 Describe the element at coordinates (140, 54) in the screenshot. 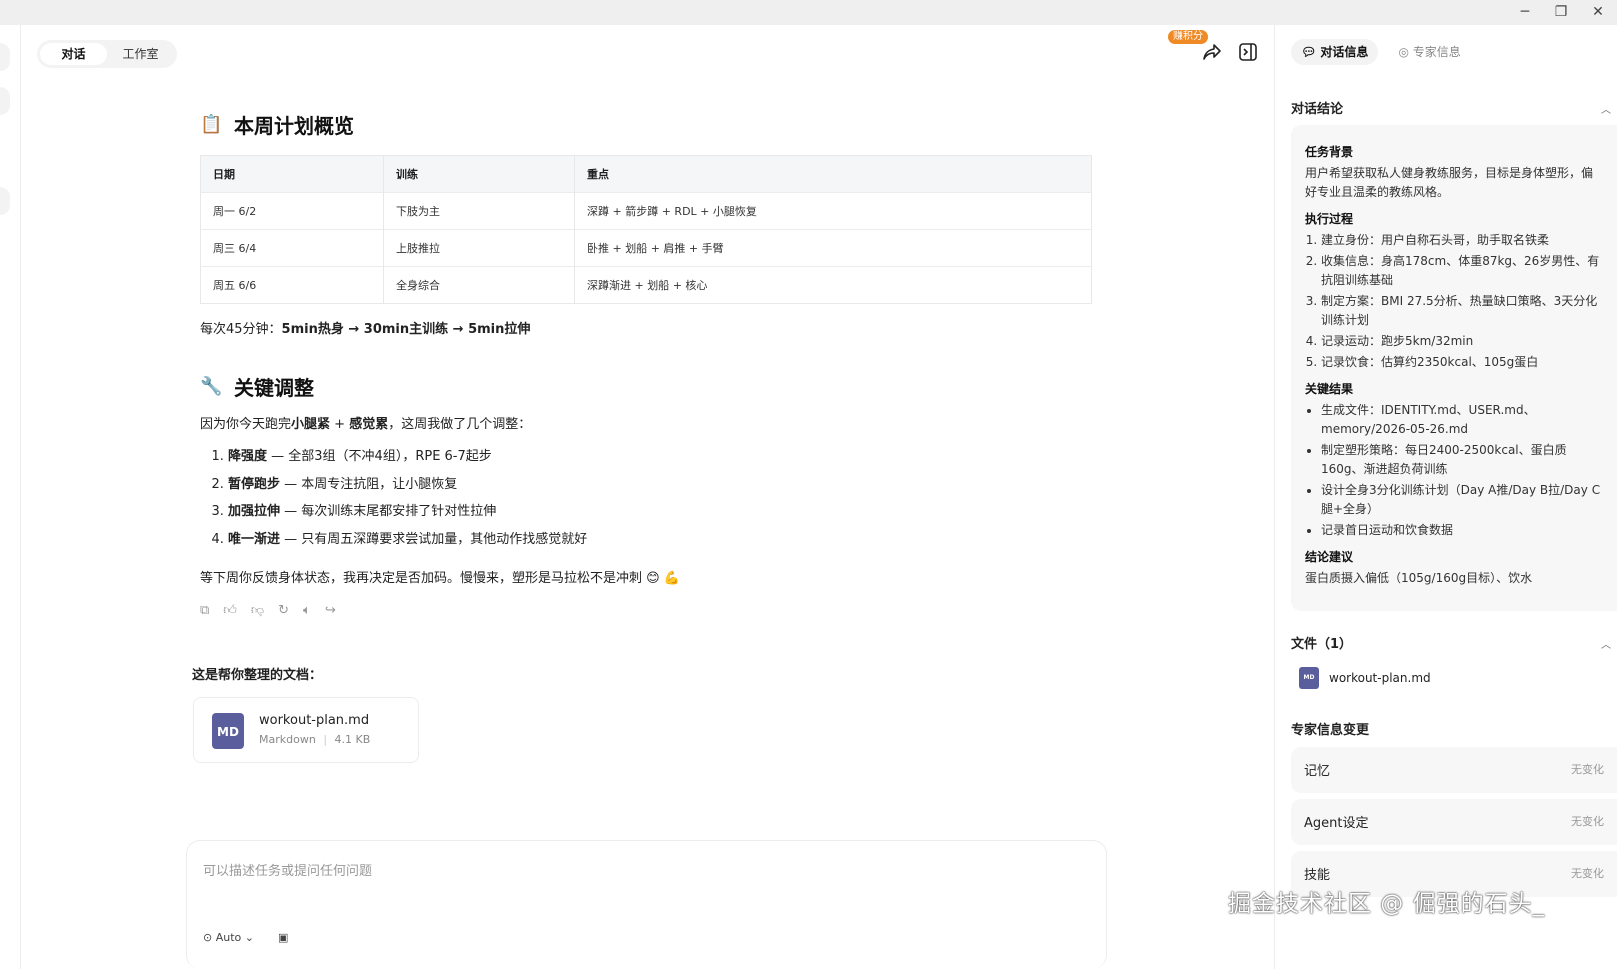

I see `tab-studio: 工作室` at that location.